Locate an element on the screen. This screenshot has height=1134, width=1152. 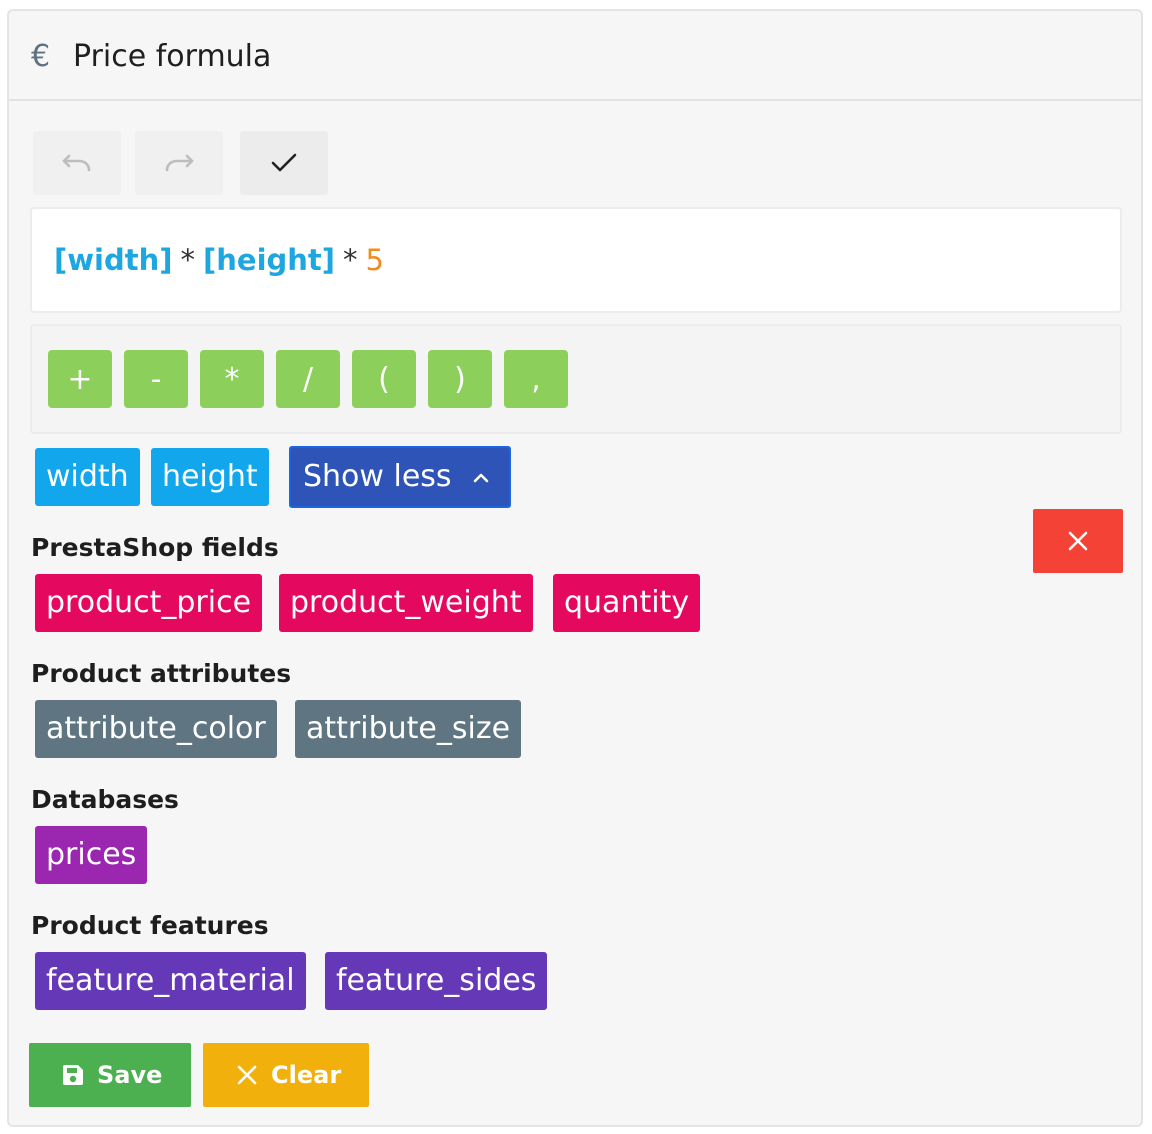
check-icon is located at coordinates (284, 162).